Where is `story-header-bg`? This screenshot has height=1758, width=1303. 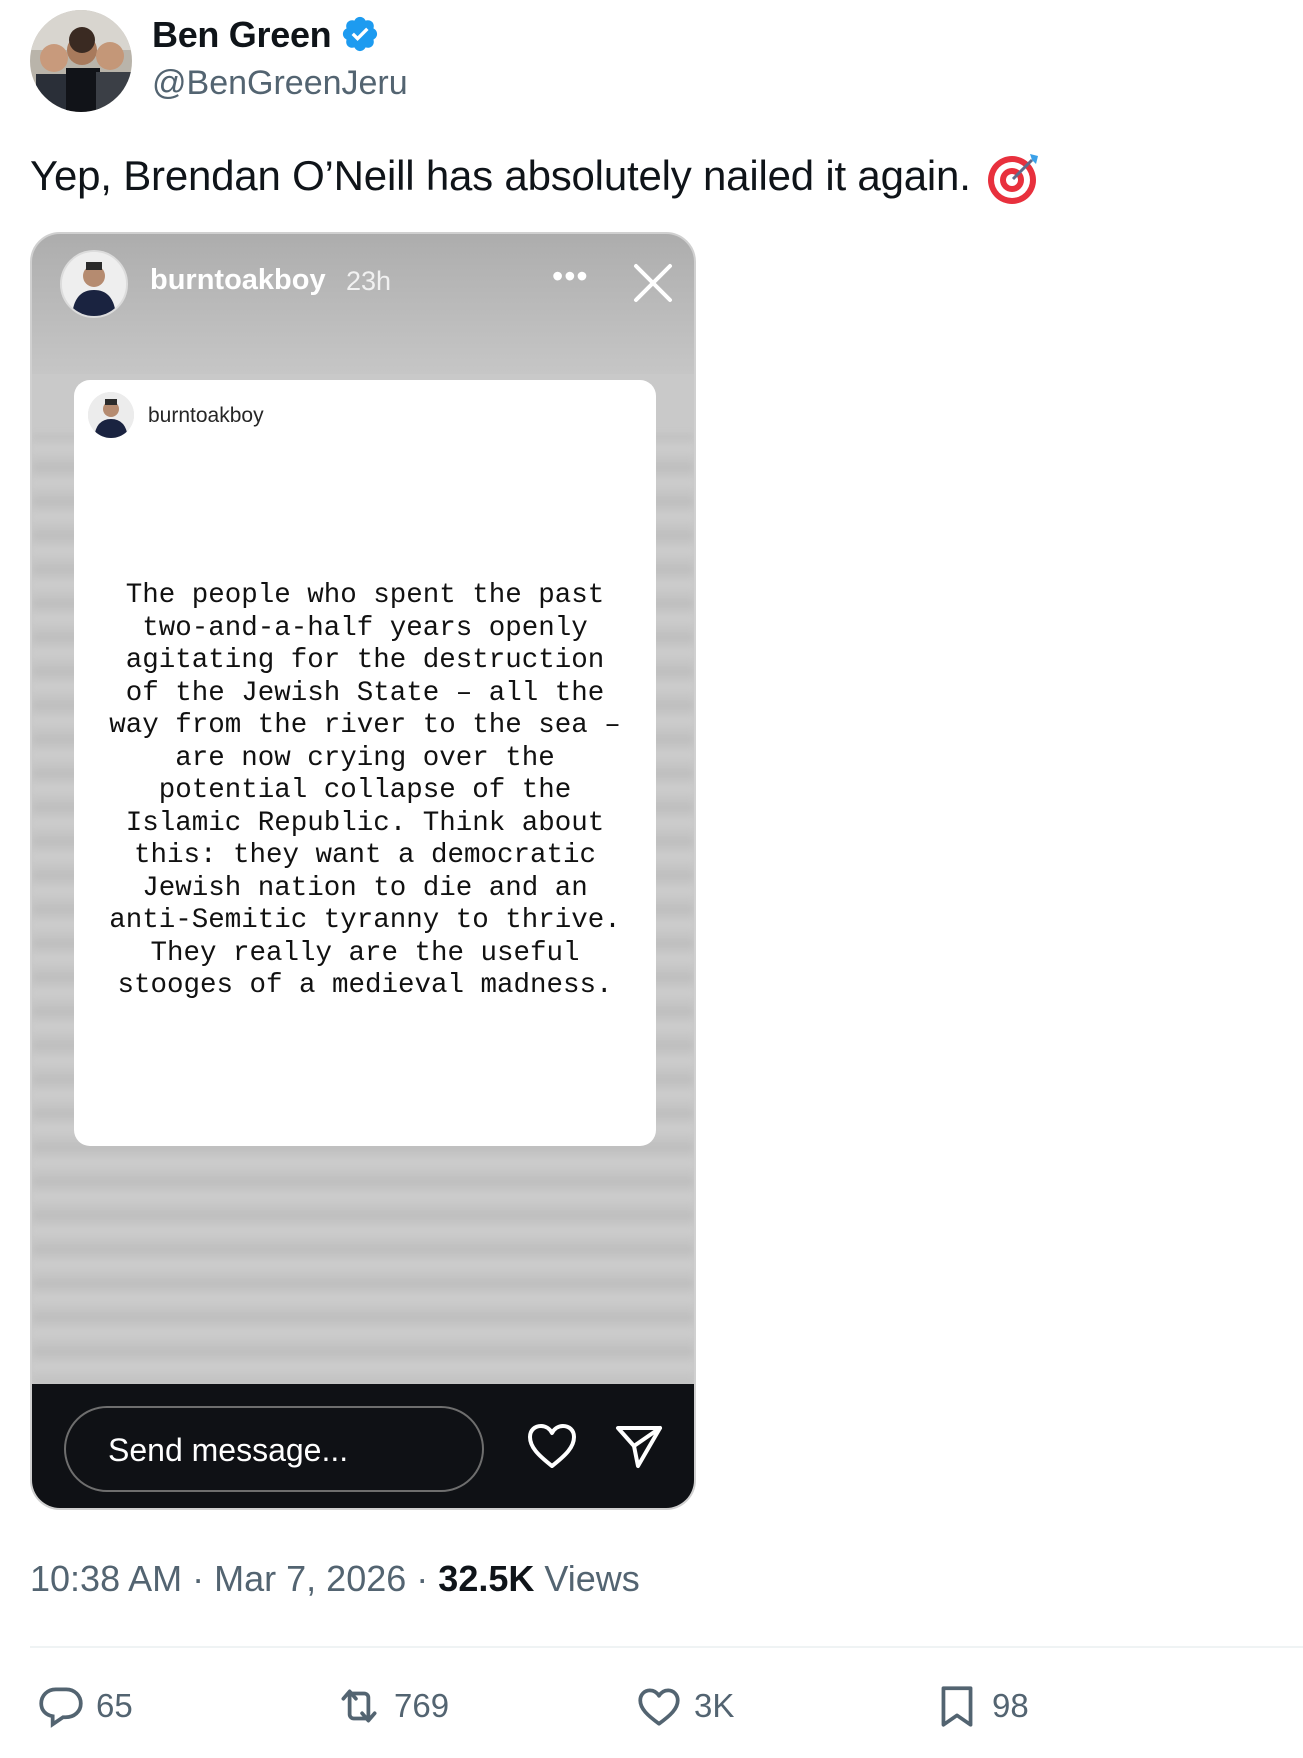 story-header-bg is located at coordinates (363, 304).